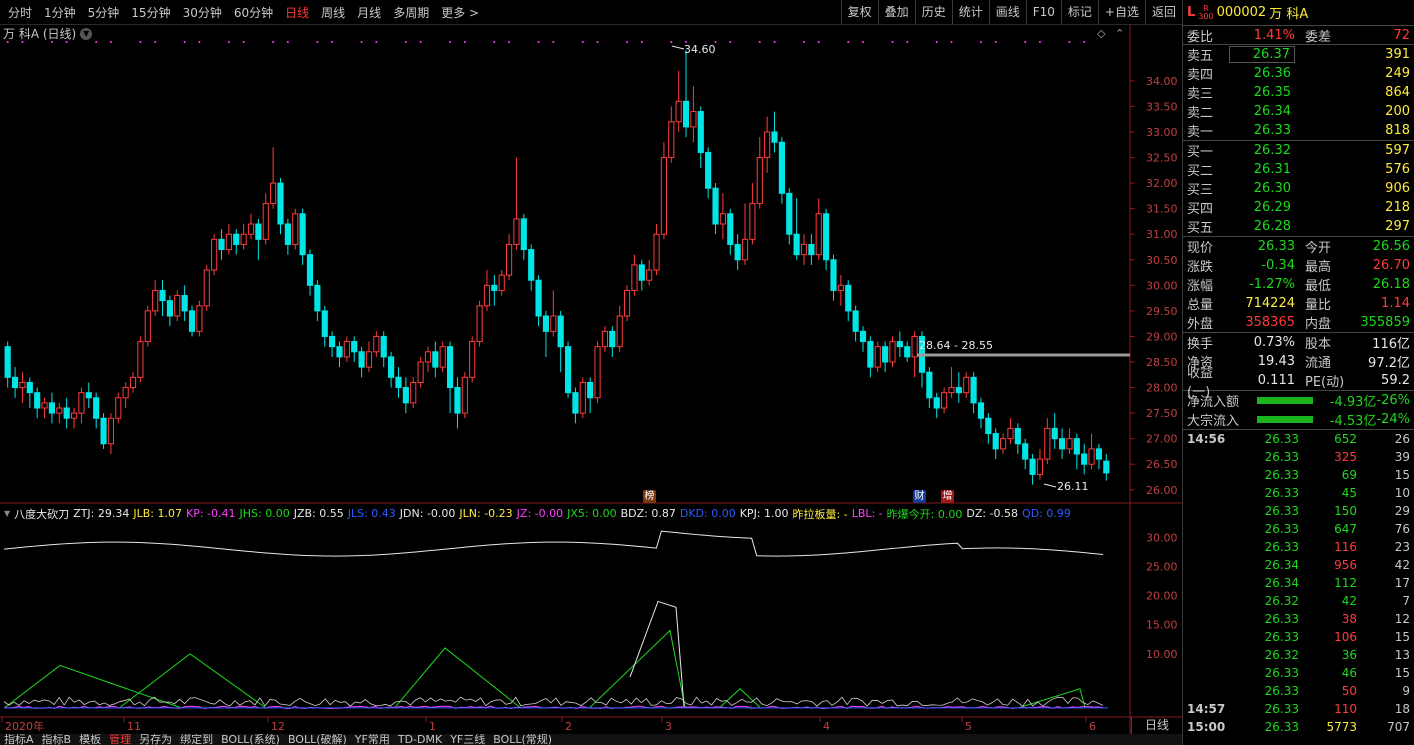 Image resolution: width=1414 pixels, height=745 pixels. What do you see at coordinates (372, 739) in the screenshot?
I see `bottom-tab: YF常用` at bounding box center [372, 739].